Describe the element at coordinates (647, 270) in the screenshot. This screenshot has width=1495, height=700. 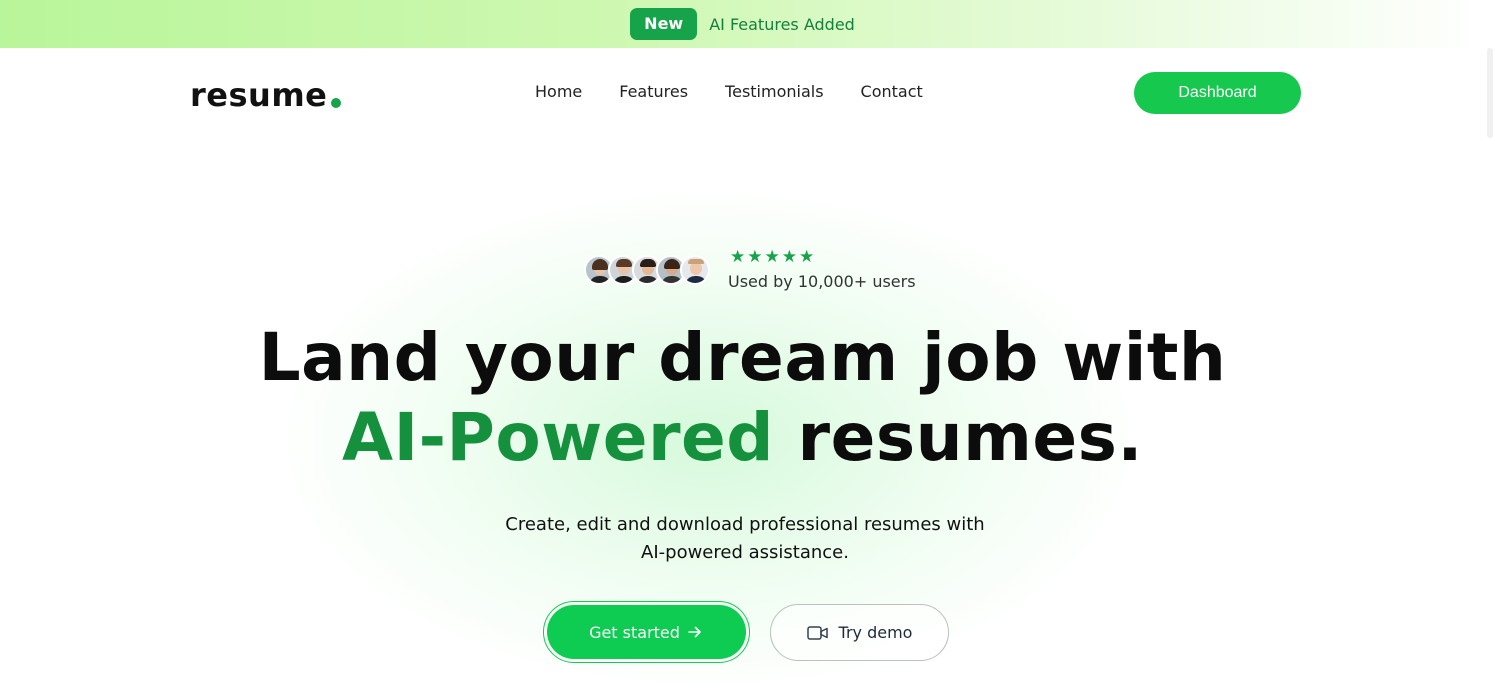
I see `user-avatars` at that location.